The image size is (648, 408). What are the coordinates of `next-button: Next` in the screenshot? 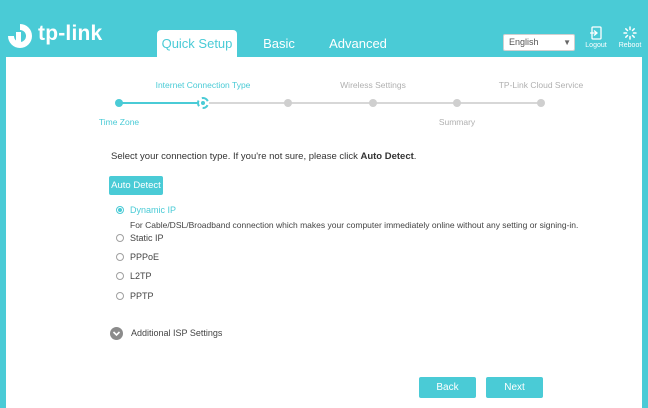 It's located at (514, 387).